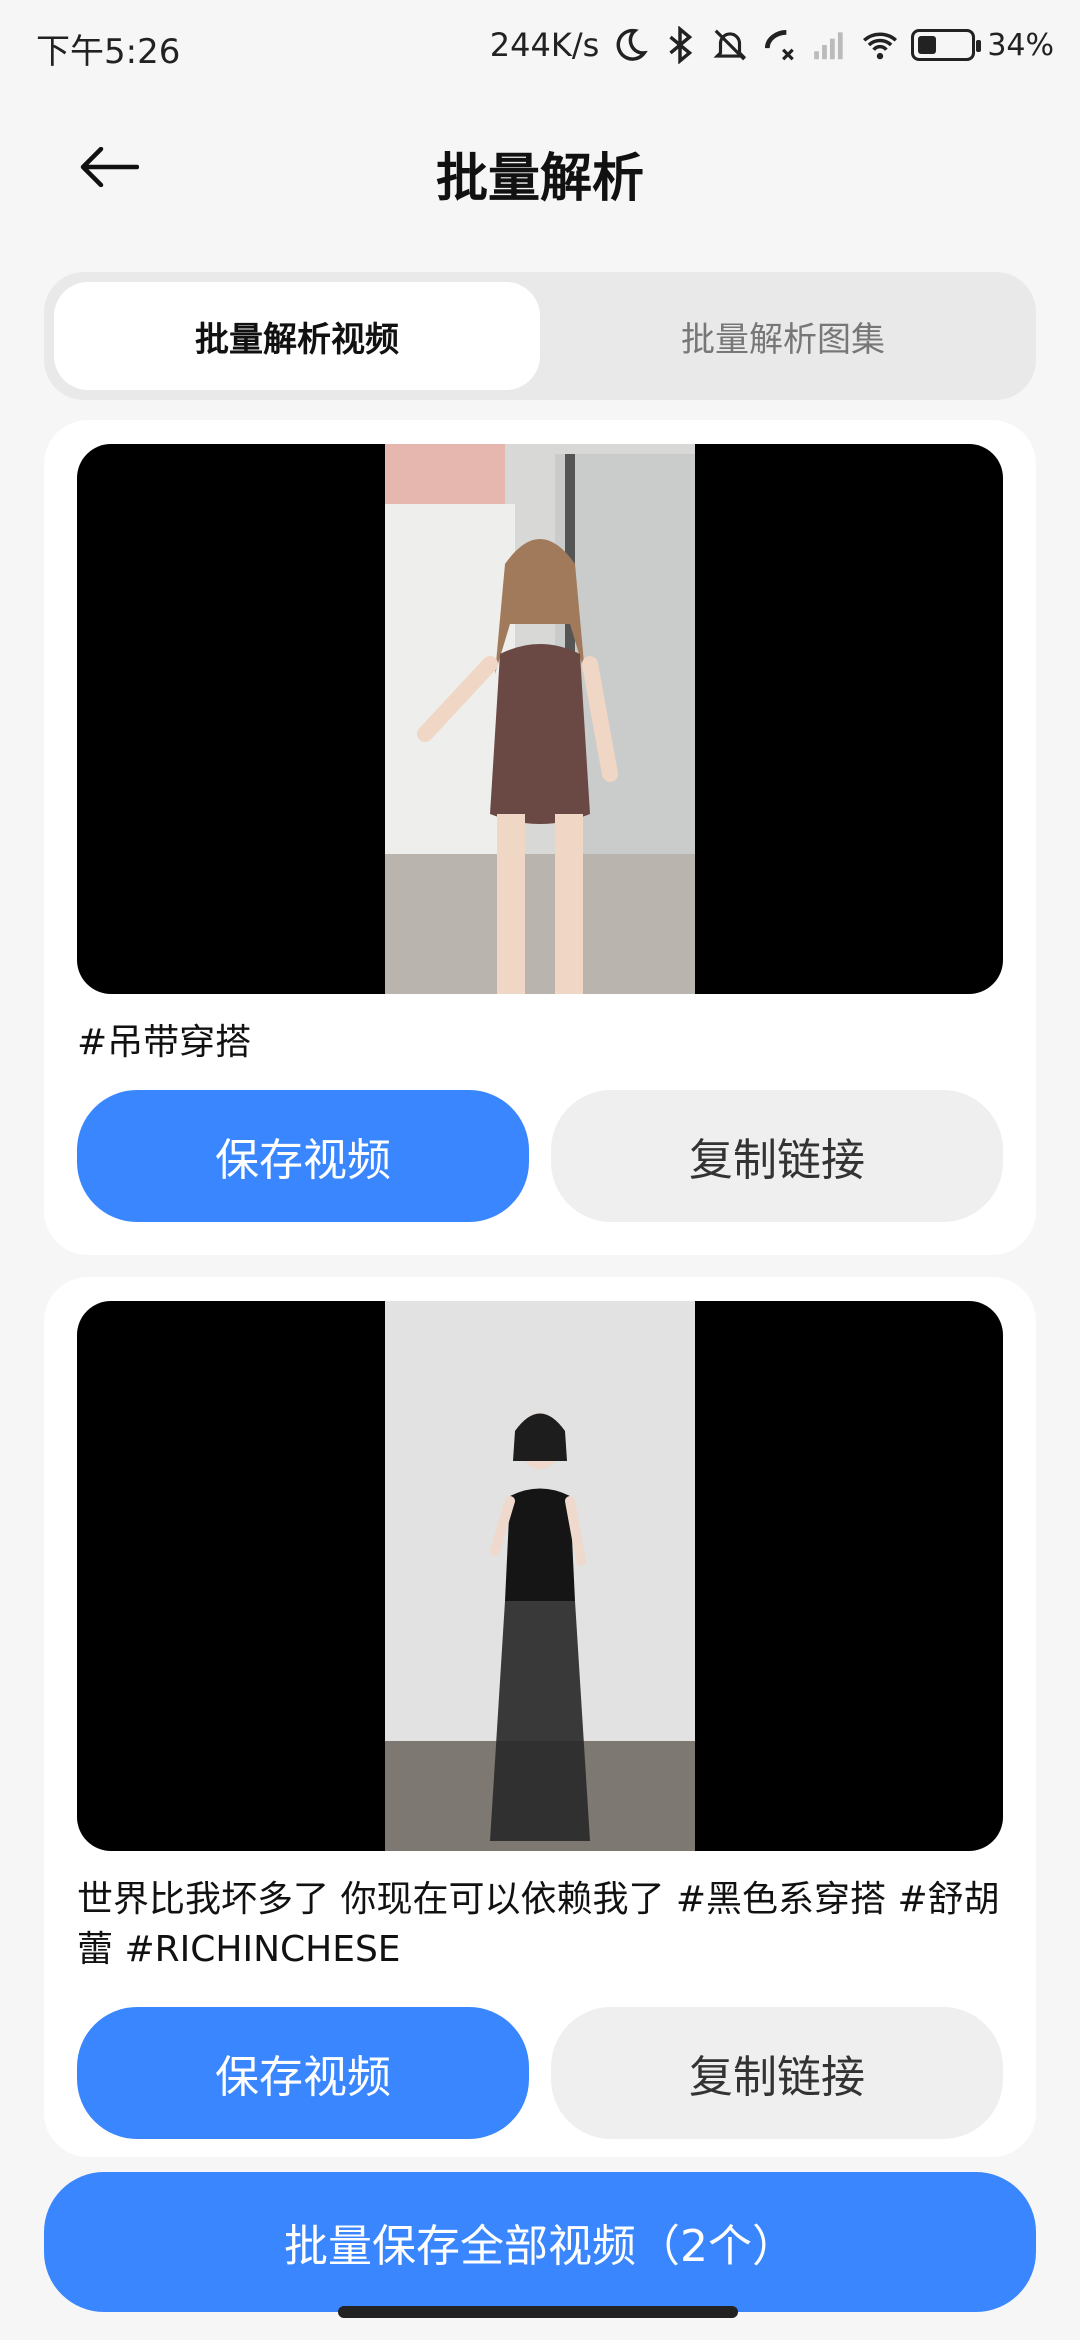 Image resolution: width=1080 pixels, height=2340 pixels. I want to click on network-speed: 244K/s, so click(544, 45).